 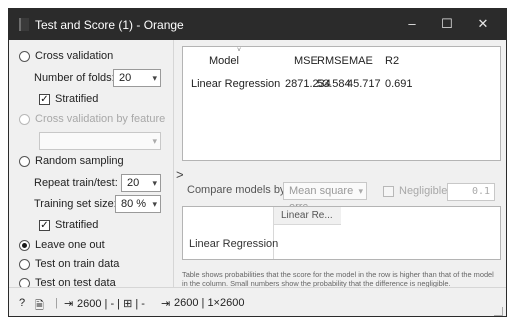 I want to click on folds-value: 20, so click(x=125, y=78).